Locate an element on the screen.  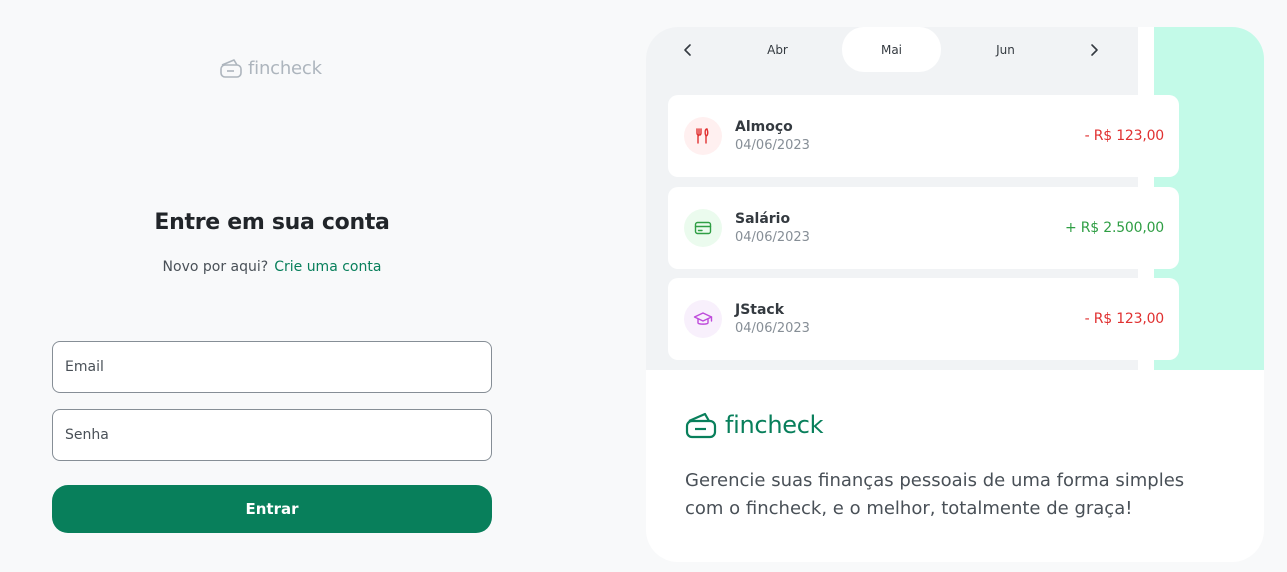
password-input is located at coordinates (272, 435).